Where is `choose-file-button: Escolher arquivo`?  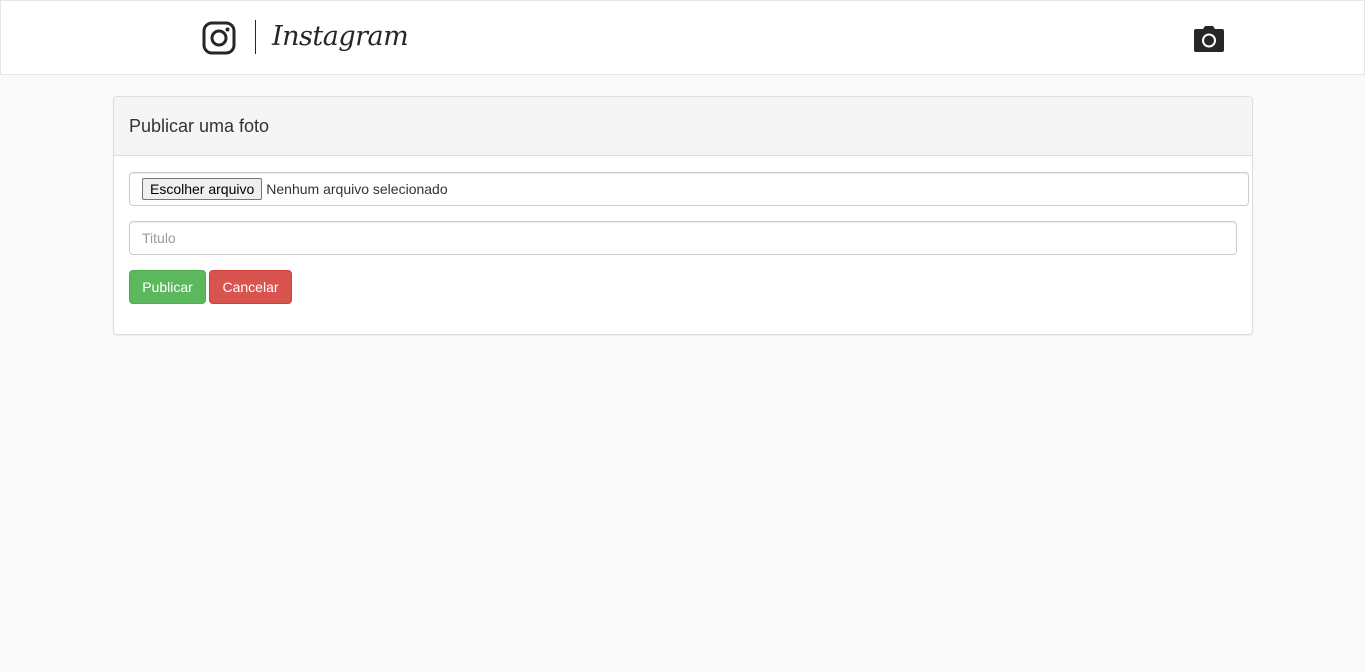 choose-file-button: Escolher arquivo is located at coordinates (202, 189).